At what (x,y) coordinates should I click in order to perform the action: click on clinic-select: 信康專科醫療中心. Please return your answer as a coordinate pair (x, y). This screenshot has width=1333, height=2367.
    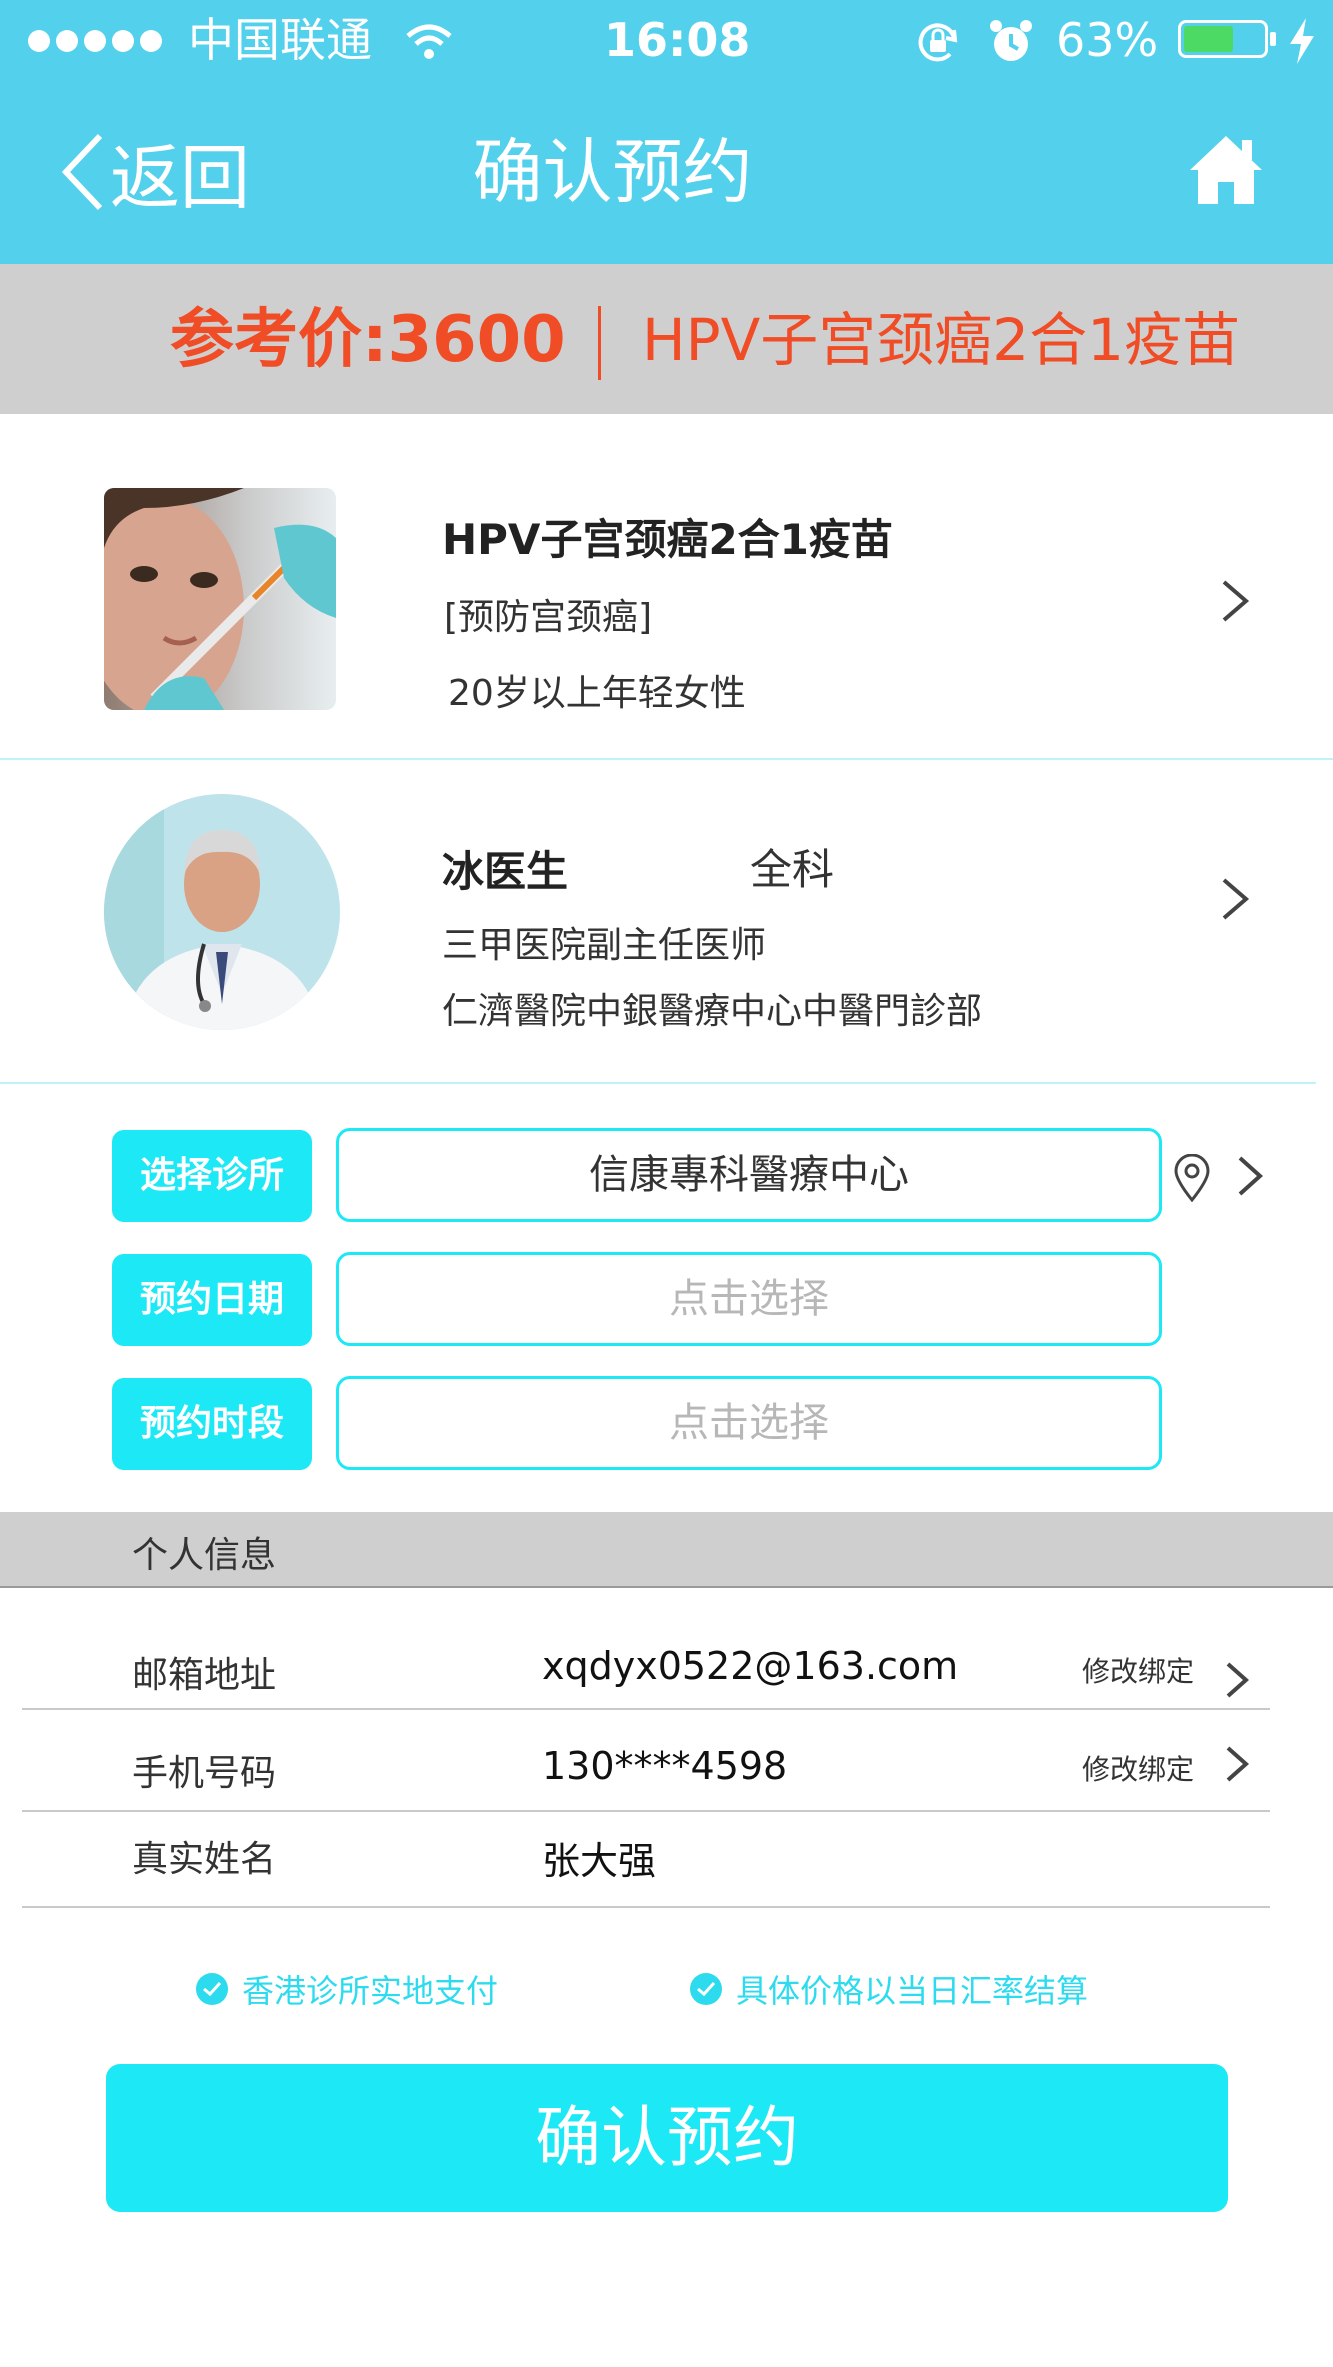
    Looking at the image, I should click on (749, 1175).